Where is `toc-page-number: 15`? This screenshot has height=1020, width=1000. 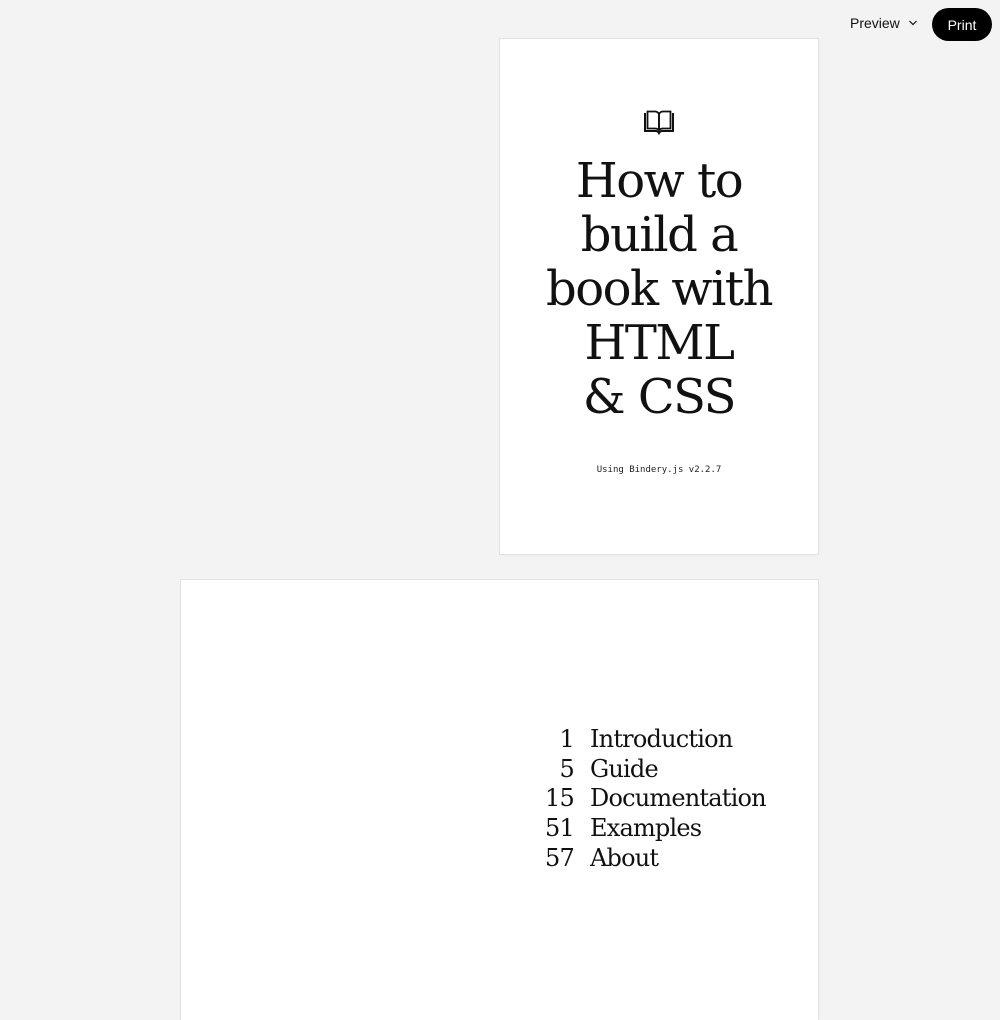
toc-page-number: 15 is located at coordinates (560, 798).